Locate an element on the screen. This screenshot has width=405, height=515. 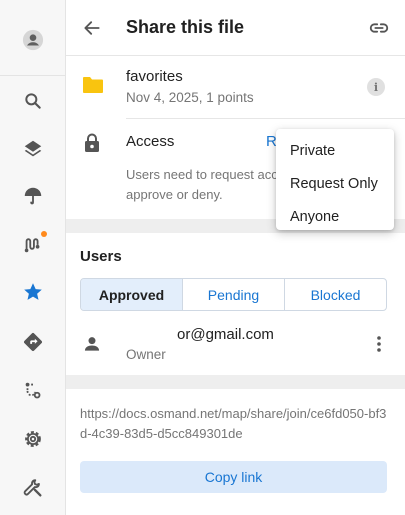
more-vertical-icon is located at coordinates (379, 344).